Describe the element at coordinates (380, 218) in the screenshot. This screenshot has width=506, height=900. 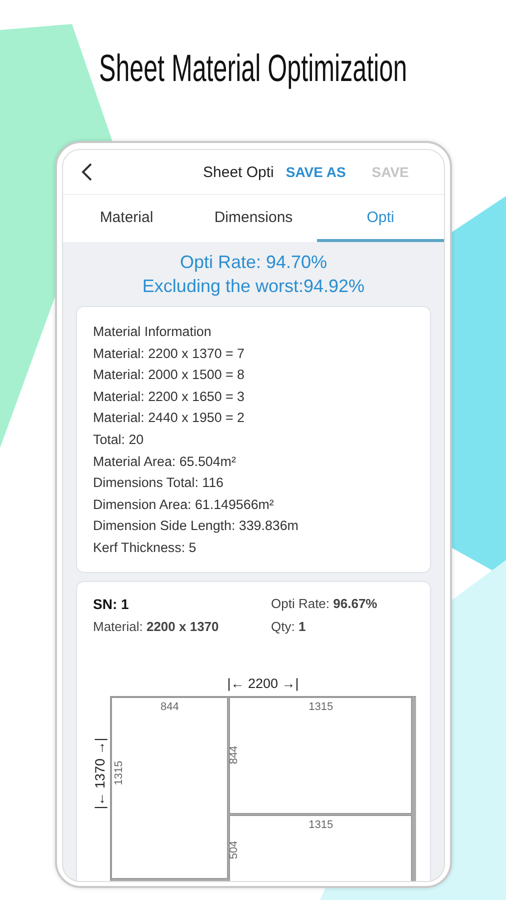
I see `tab: Opti` at that location.